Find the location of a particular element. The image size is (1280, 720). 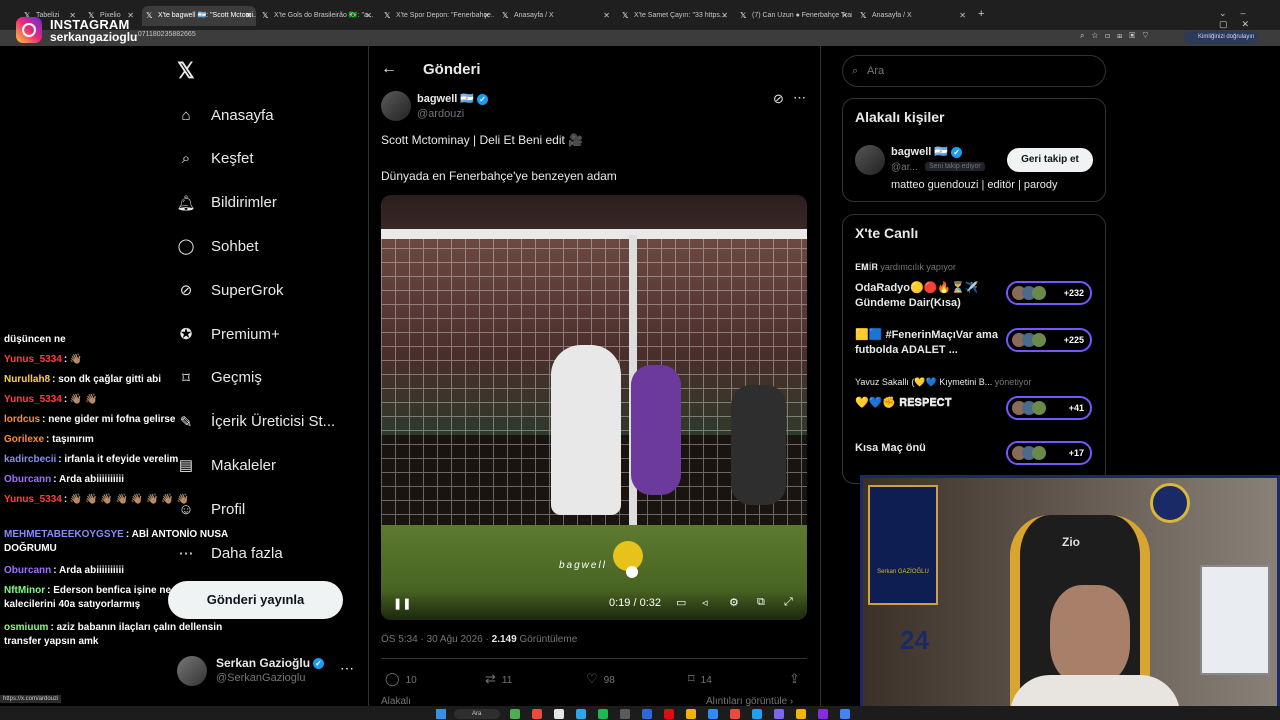

captions-icon: ▭ is located at coordinates (681, 602).